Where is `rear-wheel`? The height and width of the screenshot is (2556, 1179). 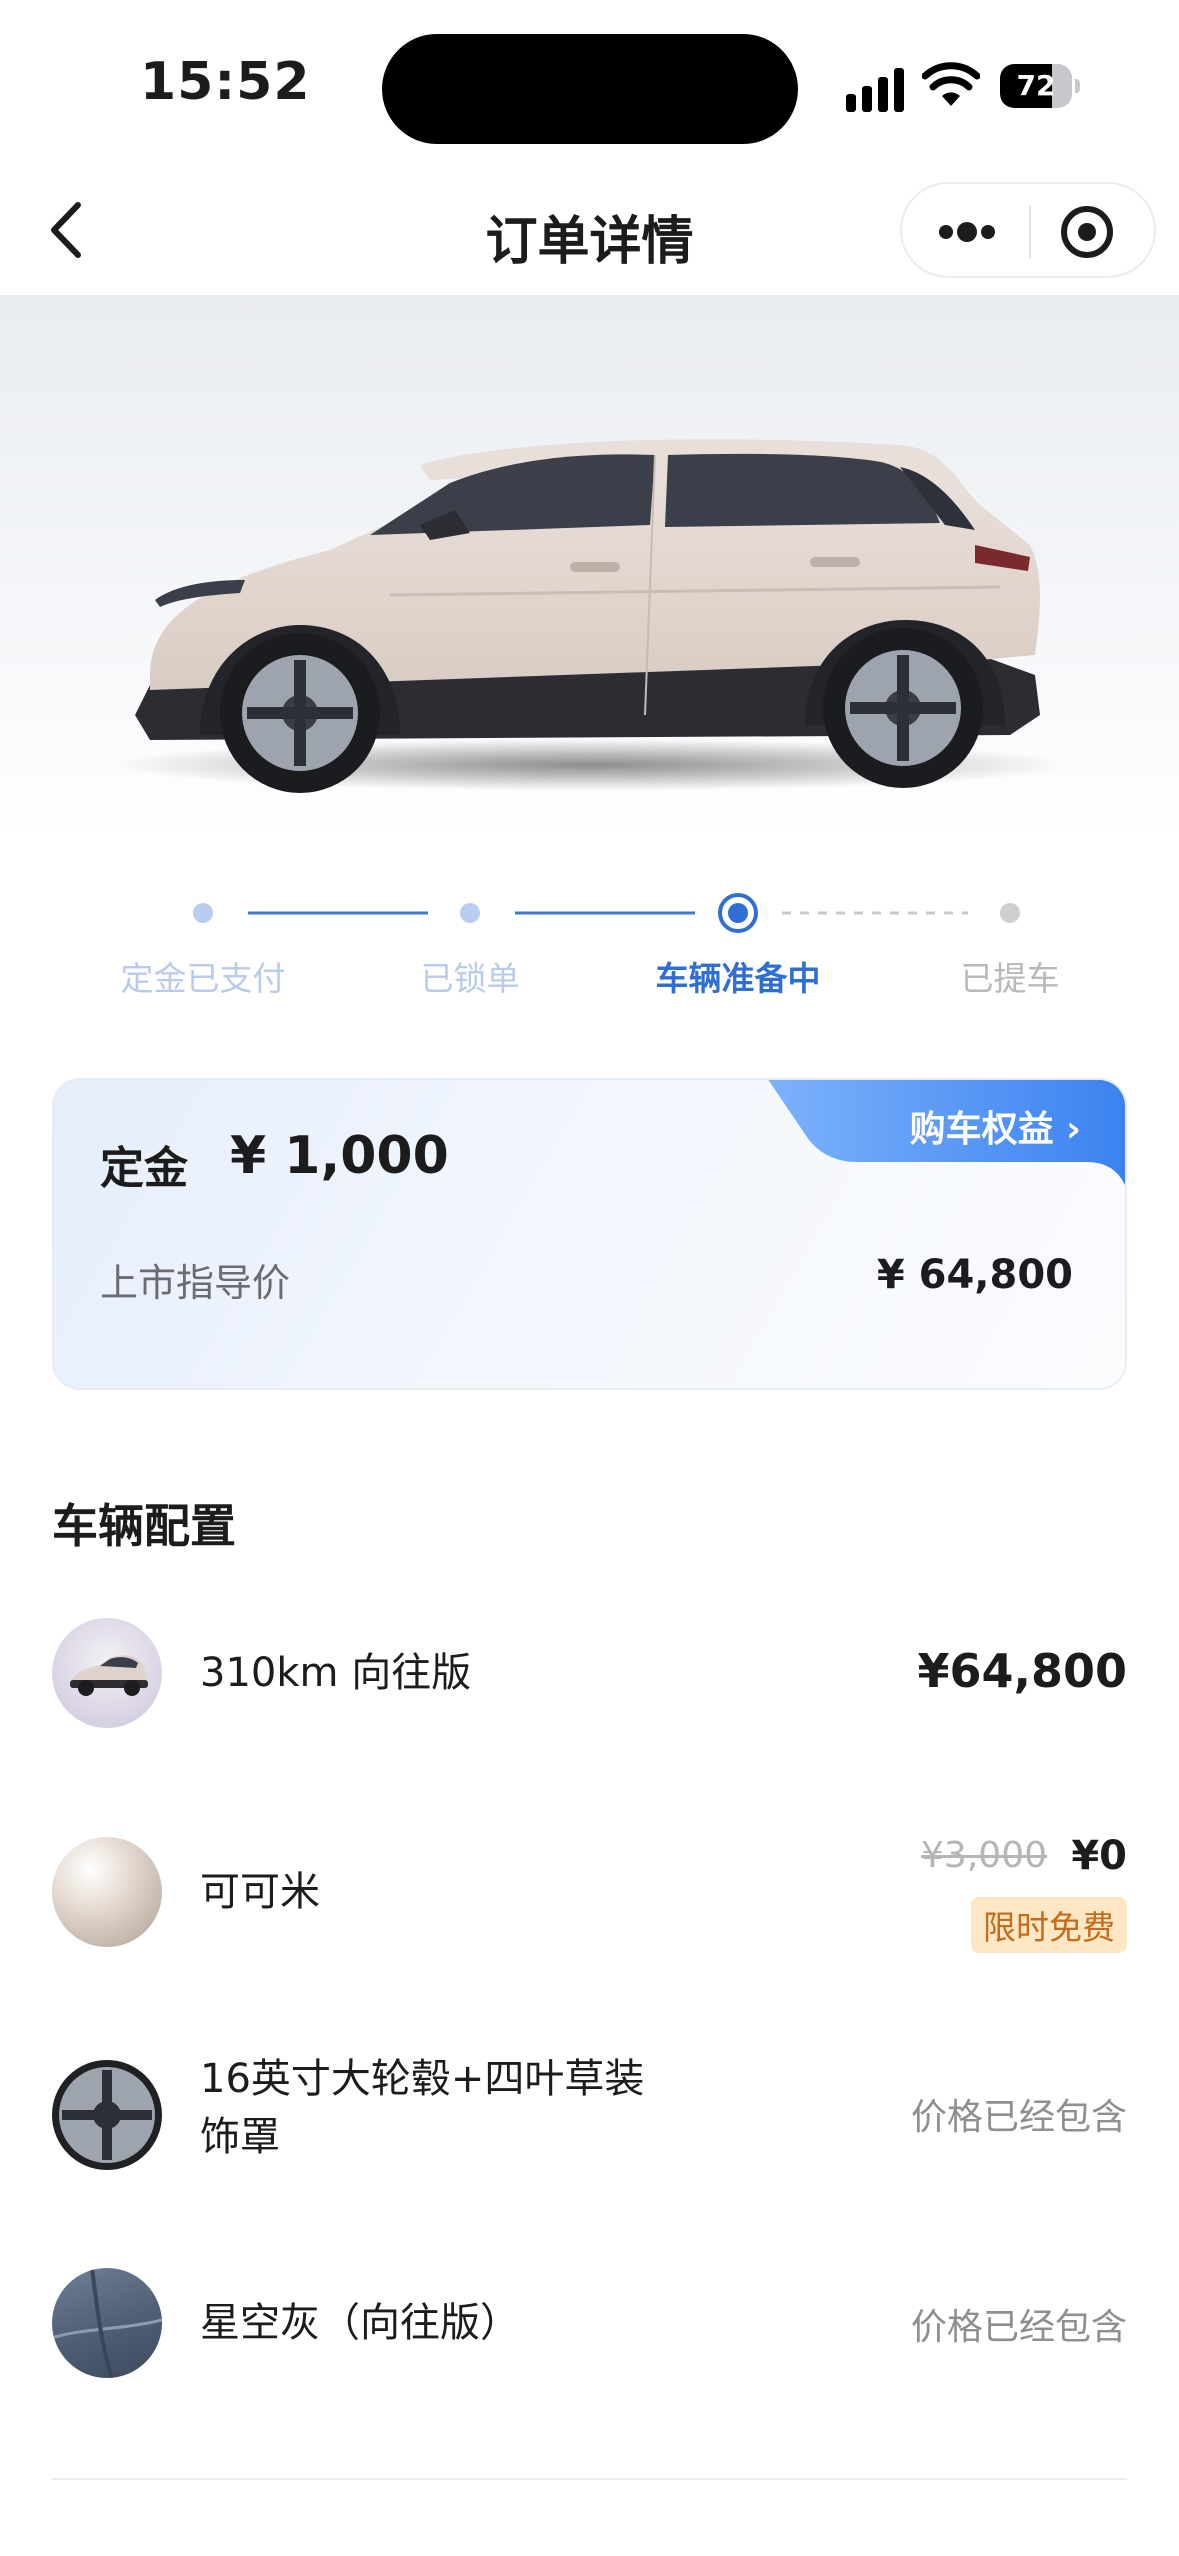
rear-wheel is located at coordinates (903, 708).